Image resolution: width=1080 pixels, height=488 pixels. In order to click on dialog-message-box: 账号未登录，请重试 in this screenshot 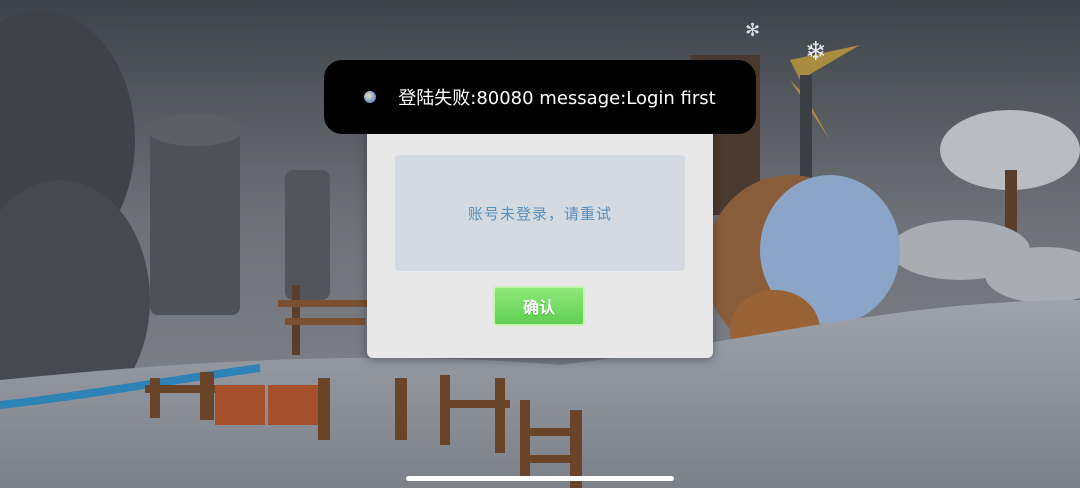, I will do `click(540, 213)`.